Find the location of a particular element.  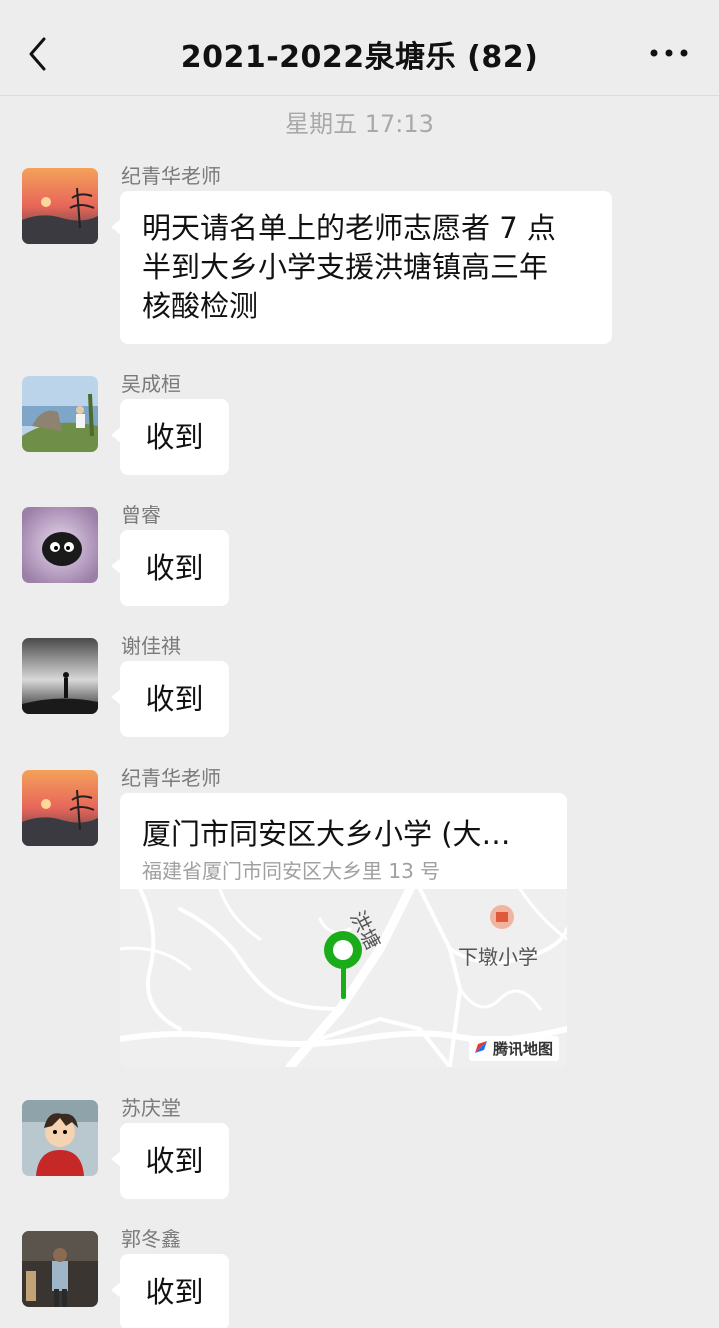

sender-name: 苏庆堂 is located at coordinates (151, 1108).